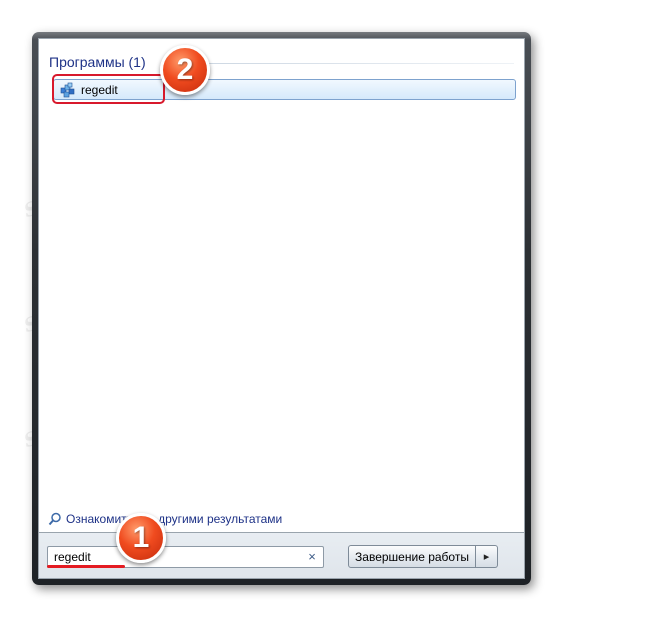  Describe the element at coordinates (141, 538) in the screenshot. I see `annotation-badge-1: 1` at that location.